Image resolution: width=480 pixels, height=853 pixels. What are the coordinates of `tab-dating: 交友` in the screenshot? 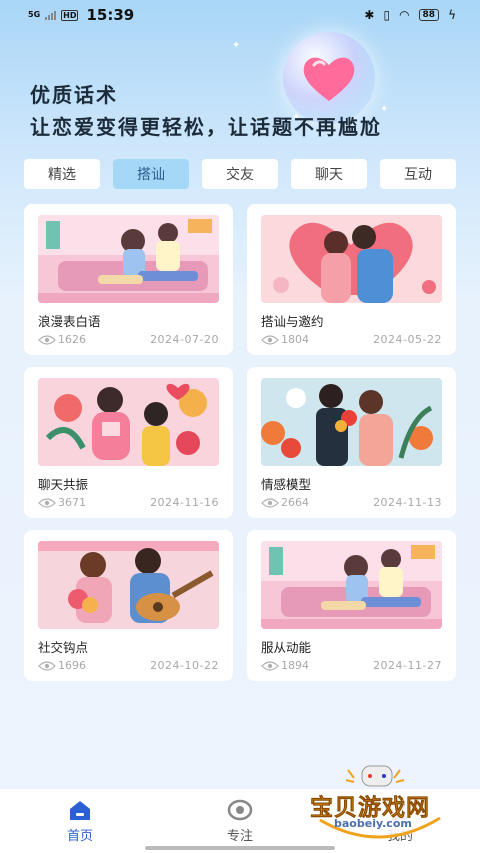 It's located at (240, 174).